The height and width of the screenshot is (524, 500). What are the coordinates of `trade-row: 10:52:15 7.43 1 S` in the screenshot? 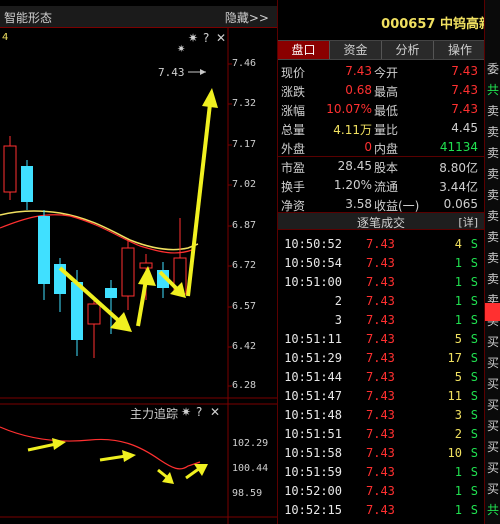 It's located at (381, 509).